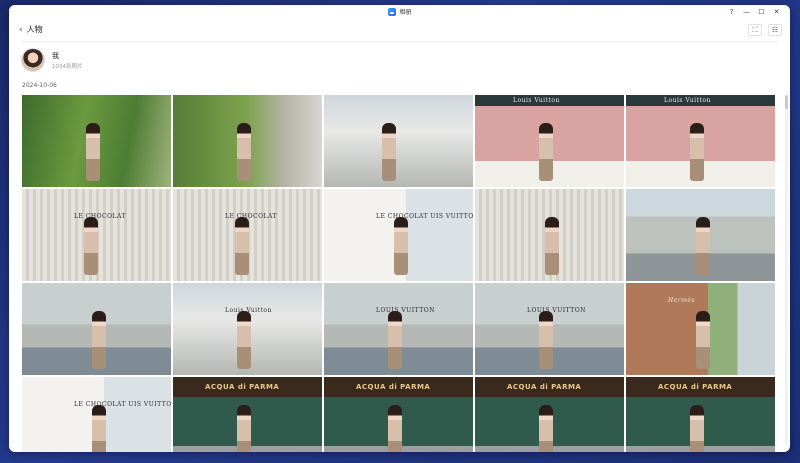  What do you see at coordinates (786, 102) in the screenshot?
I see `scrollbar-thumb` at bounding box center [786, 102].